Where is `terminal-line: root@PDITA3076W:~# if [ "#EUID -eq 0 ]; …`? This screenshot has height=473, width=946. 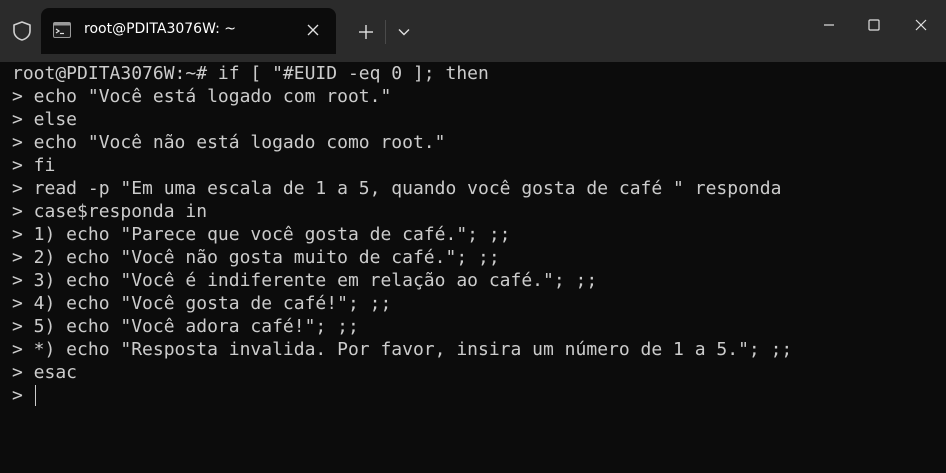
terminal-line: root@PDITA3076W:~# if [ "#EUID -eq 0 ]; … is located at coordinates (250, 73).